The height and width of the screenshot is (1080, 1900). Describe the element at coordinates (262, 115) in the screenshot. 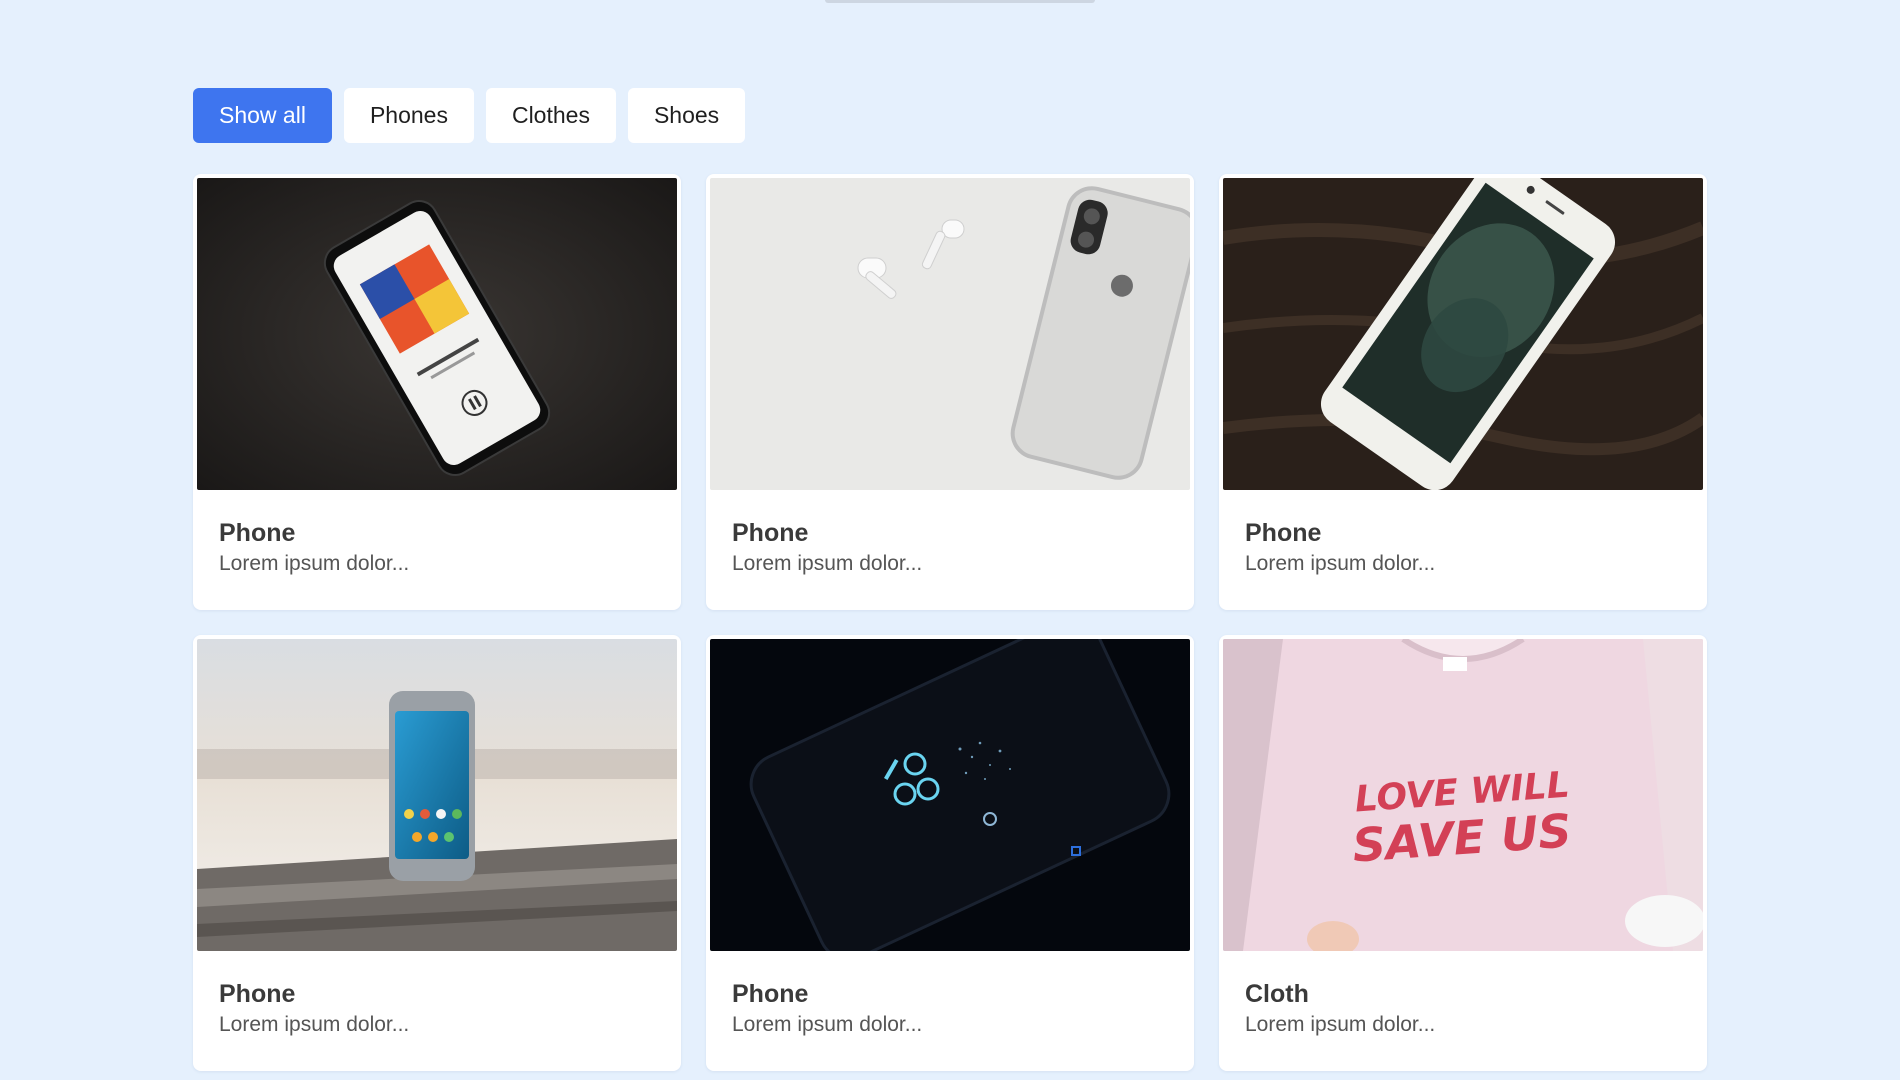

I see `filter-show-all-button: Show all` at that location.